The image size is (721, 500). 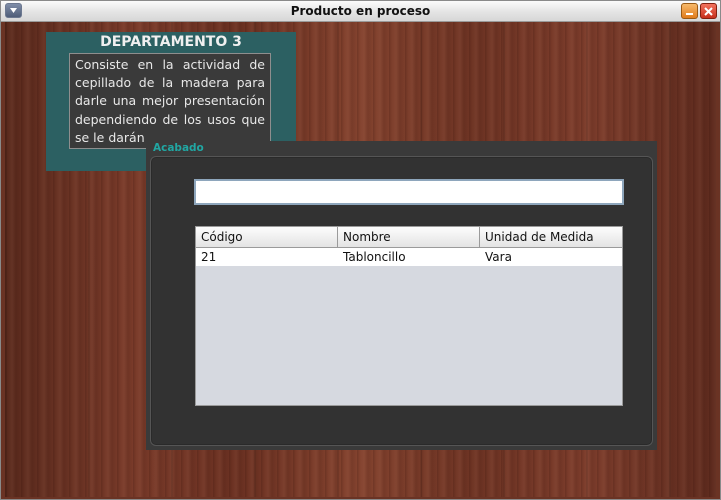 I want to click on close-icon, so click(x=708, y=11).